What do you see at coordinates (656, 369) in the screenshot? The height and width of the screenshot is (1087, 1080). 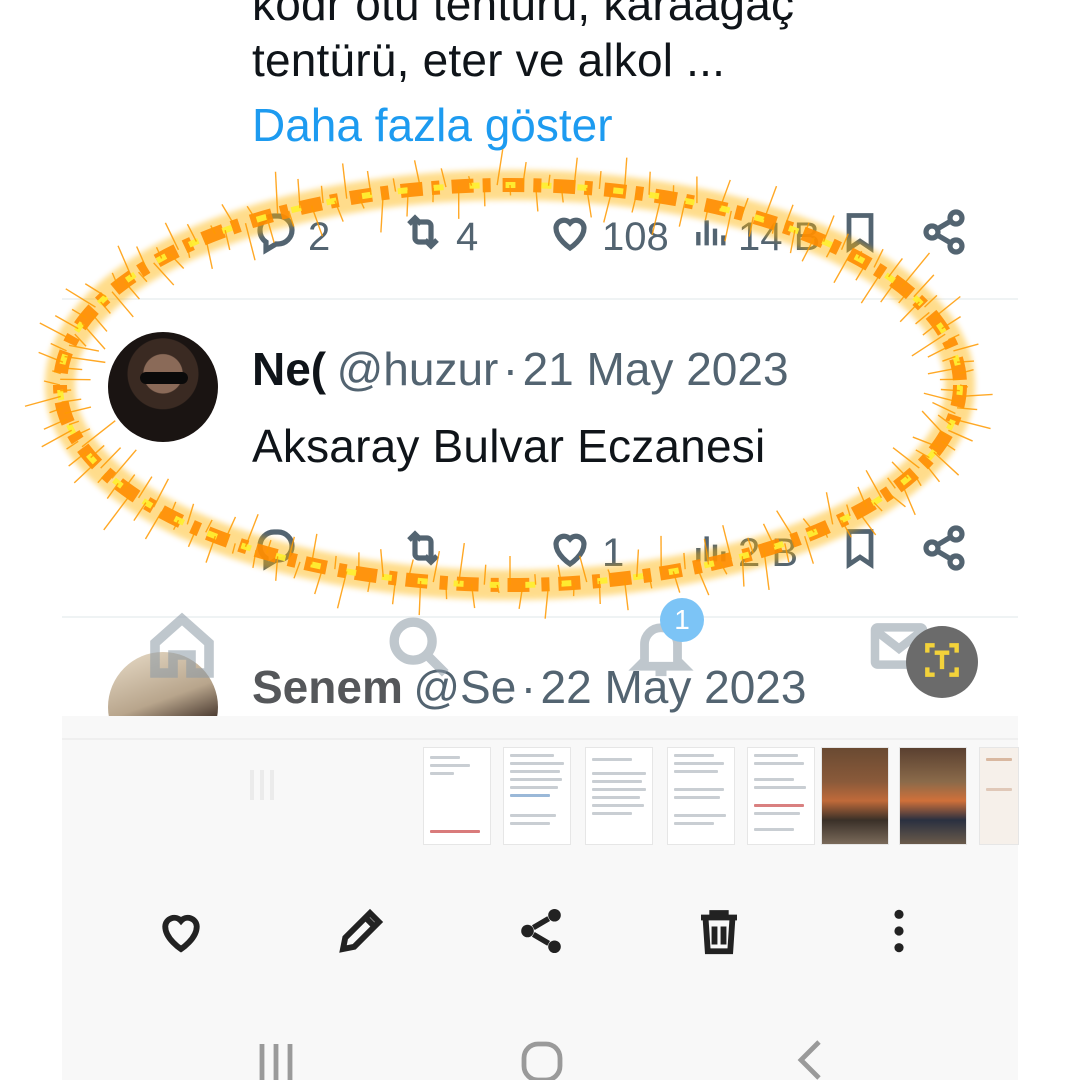 I see `tweet-date: 21 May 2023` at bounding box center [656, 369].